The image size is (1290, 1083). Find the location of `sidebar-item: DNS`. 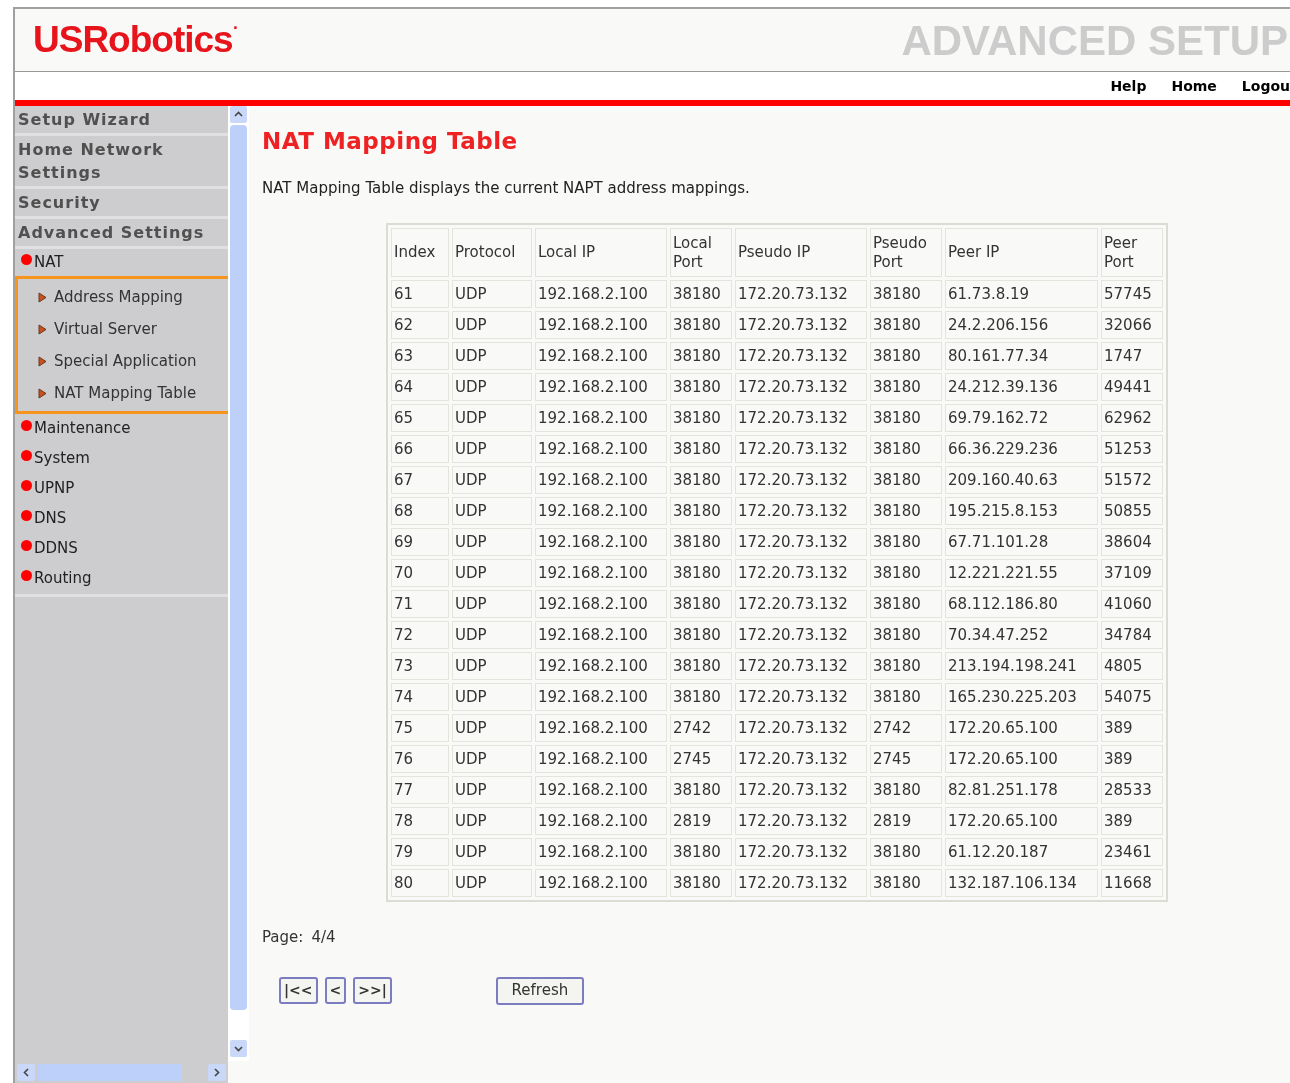

sidebar-item: DNS is located at coordinates (121, 519).